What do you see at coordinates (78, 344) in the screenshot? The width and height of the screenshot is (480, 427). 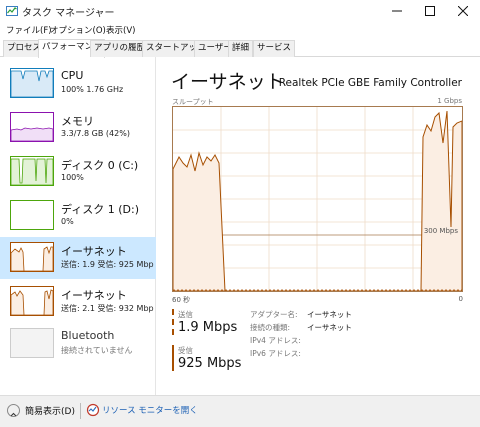 I see `resource-item-bluetooth: Bluetooth 接続されていません` at bounding box center [78, 344].